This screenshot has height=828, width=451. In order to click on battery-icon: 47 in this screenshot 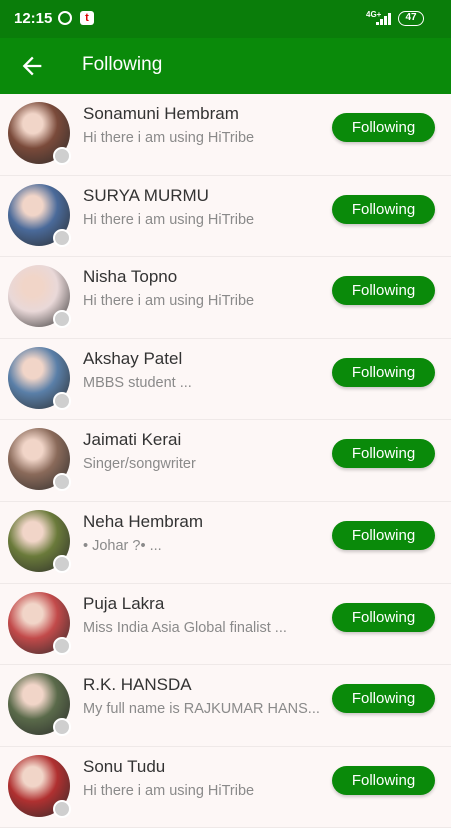, I will do `click(411, 18)`.